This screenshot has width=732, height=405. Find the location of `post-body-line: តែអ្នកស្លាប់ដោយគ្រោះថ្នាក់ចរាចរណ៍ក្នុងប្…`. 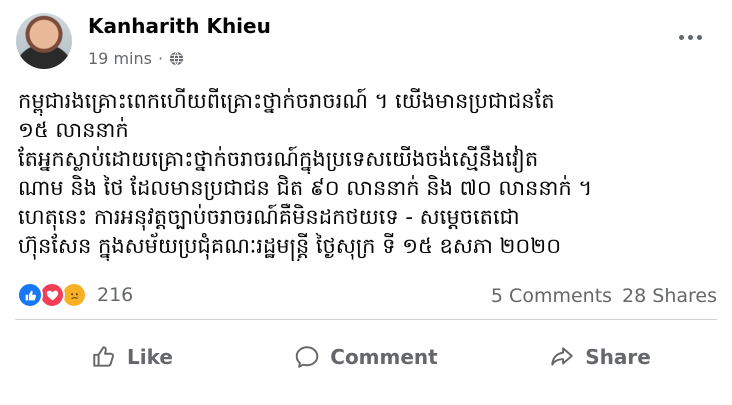

post-body-line: តែអ្នកស្លាប់ដោយគ្រោះថ្នាក់ចរាចរណ៍ក្នុងប្… is located at coordinates (278, 159).